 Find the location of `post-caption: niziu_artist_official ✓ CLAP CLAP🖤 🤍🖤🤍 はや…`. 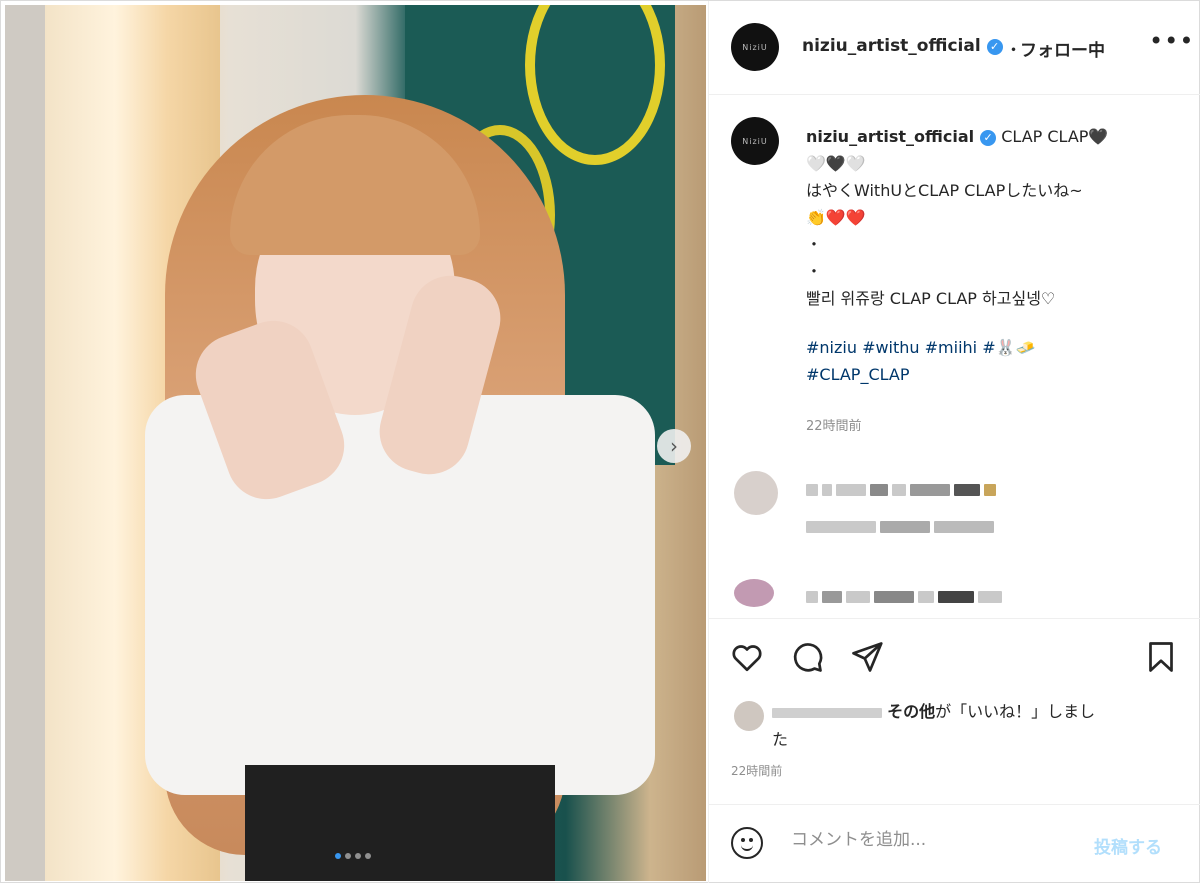

post-caption: niziu_artist_official ✓ CLAP CLAP🖤 🤍🖤🤍 はや… is located at coordinates (996, 255).